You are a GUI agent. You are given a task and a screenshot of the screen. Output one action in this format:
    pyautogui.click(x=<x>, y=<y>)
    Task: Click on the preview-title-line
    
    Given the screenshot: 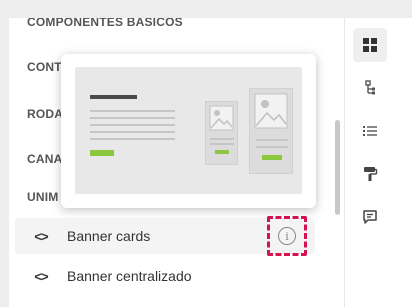 What is the action you would take?
    pyautogui.click(x=113, y=97)
    